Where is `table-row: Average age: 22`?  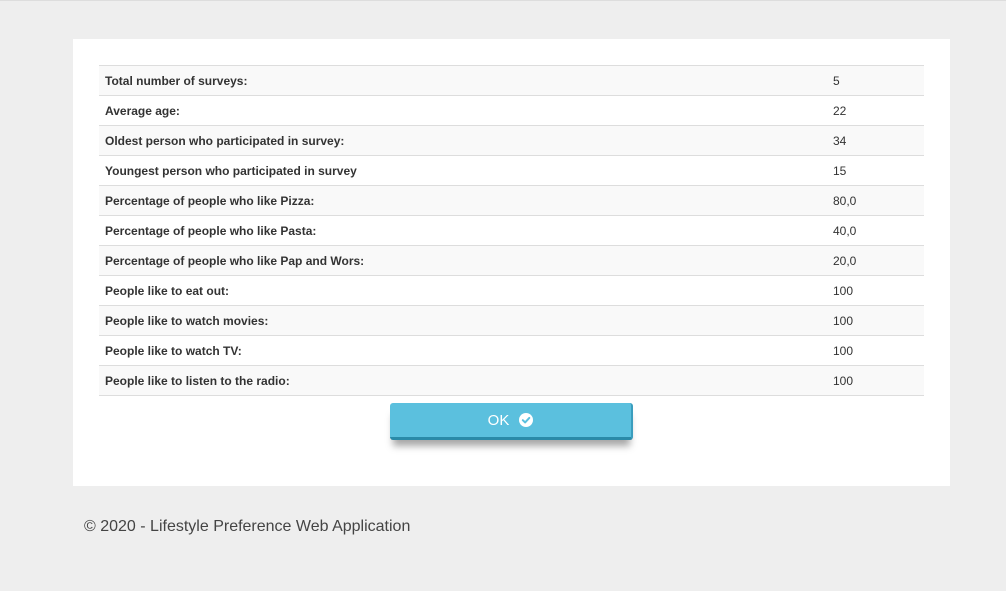
table-row: Average age: 22 is located at coordinates (511, 110).